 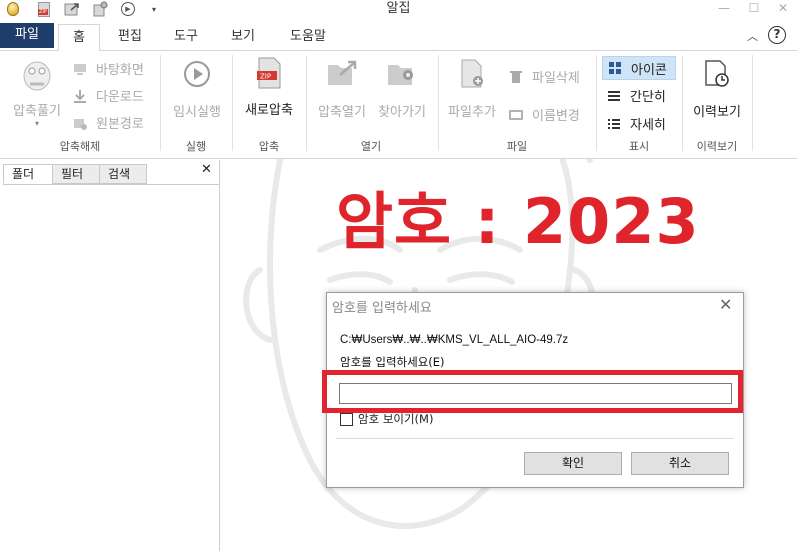 What do you see at coordinates (717, 73) in the screenshot?
I see `history-icon` at bounding box center [717, 73].